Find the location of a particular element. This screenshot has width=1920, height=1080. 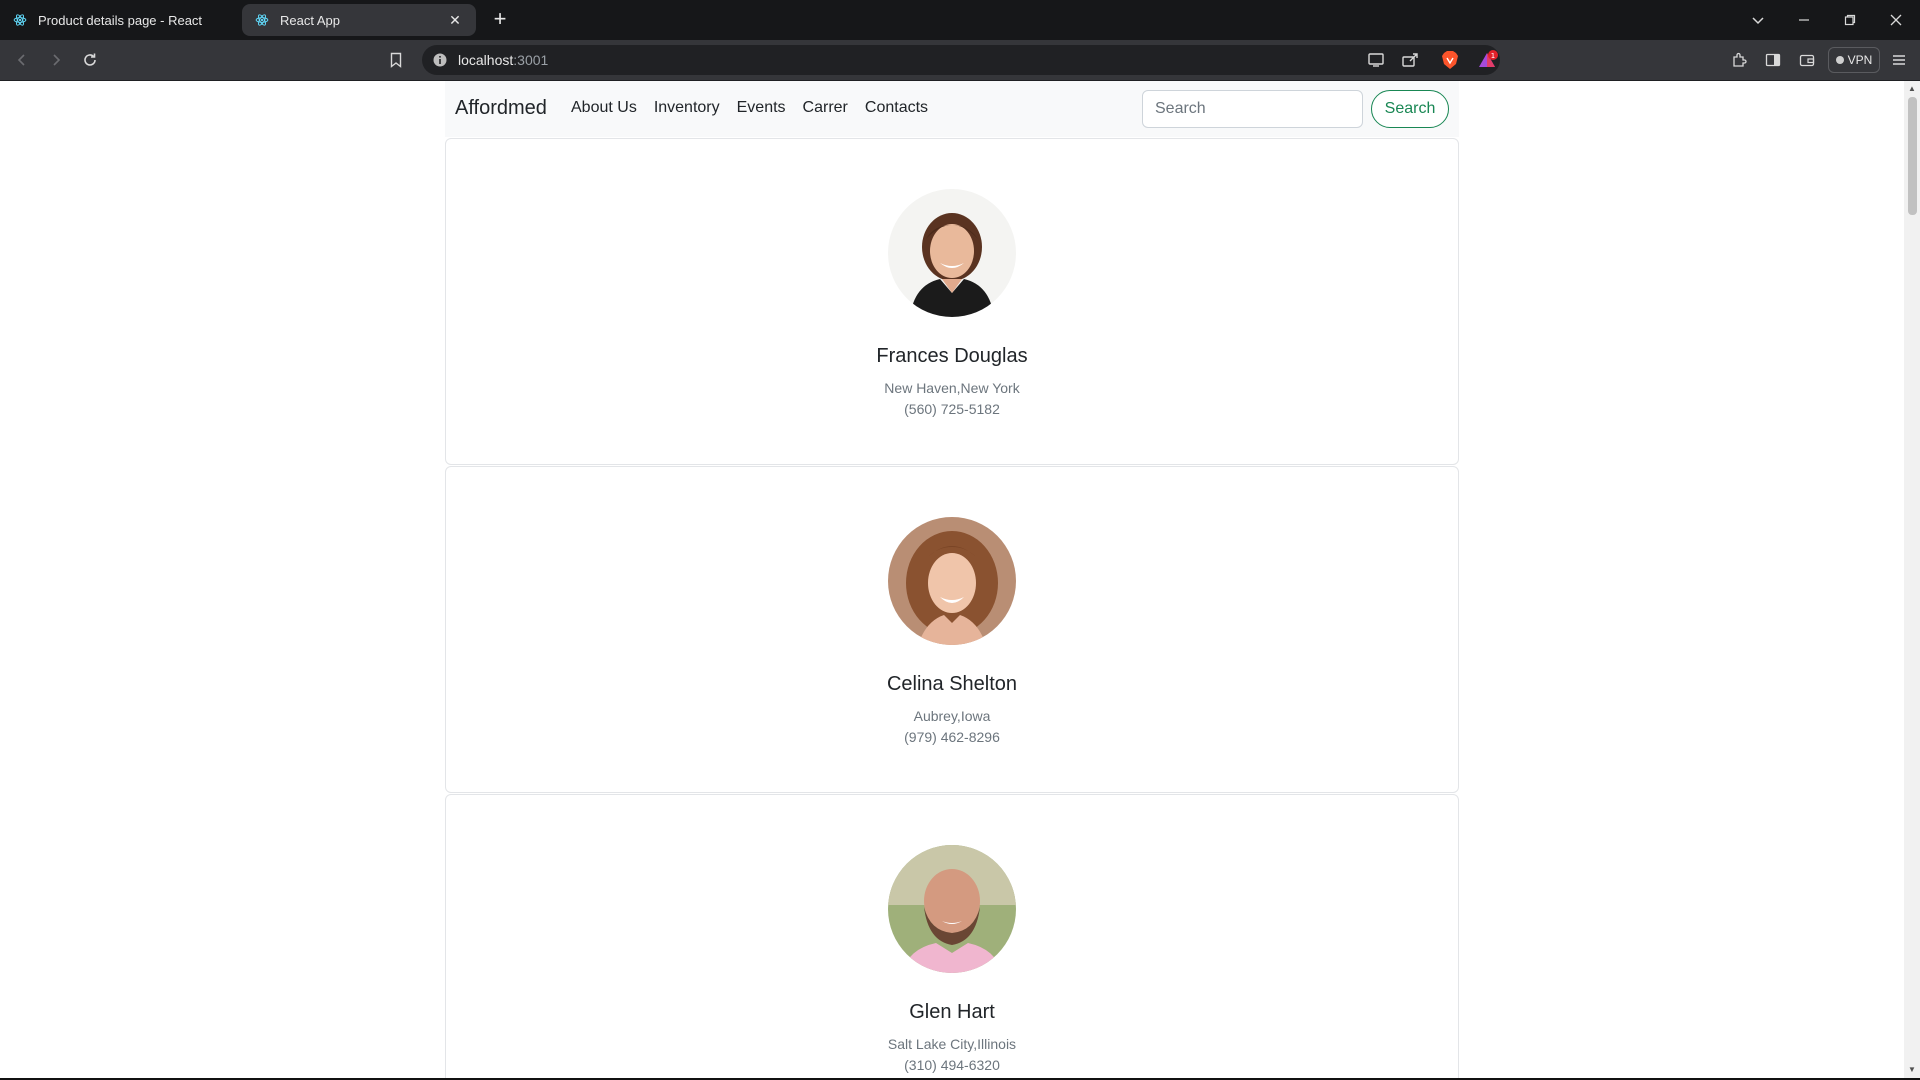

vpn-label: VPN is located at coordinates (1860, 60).